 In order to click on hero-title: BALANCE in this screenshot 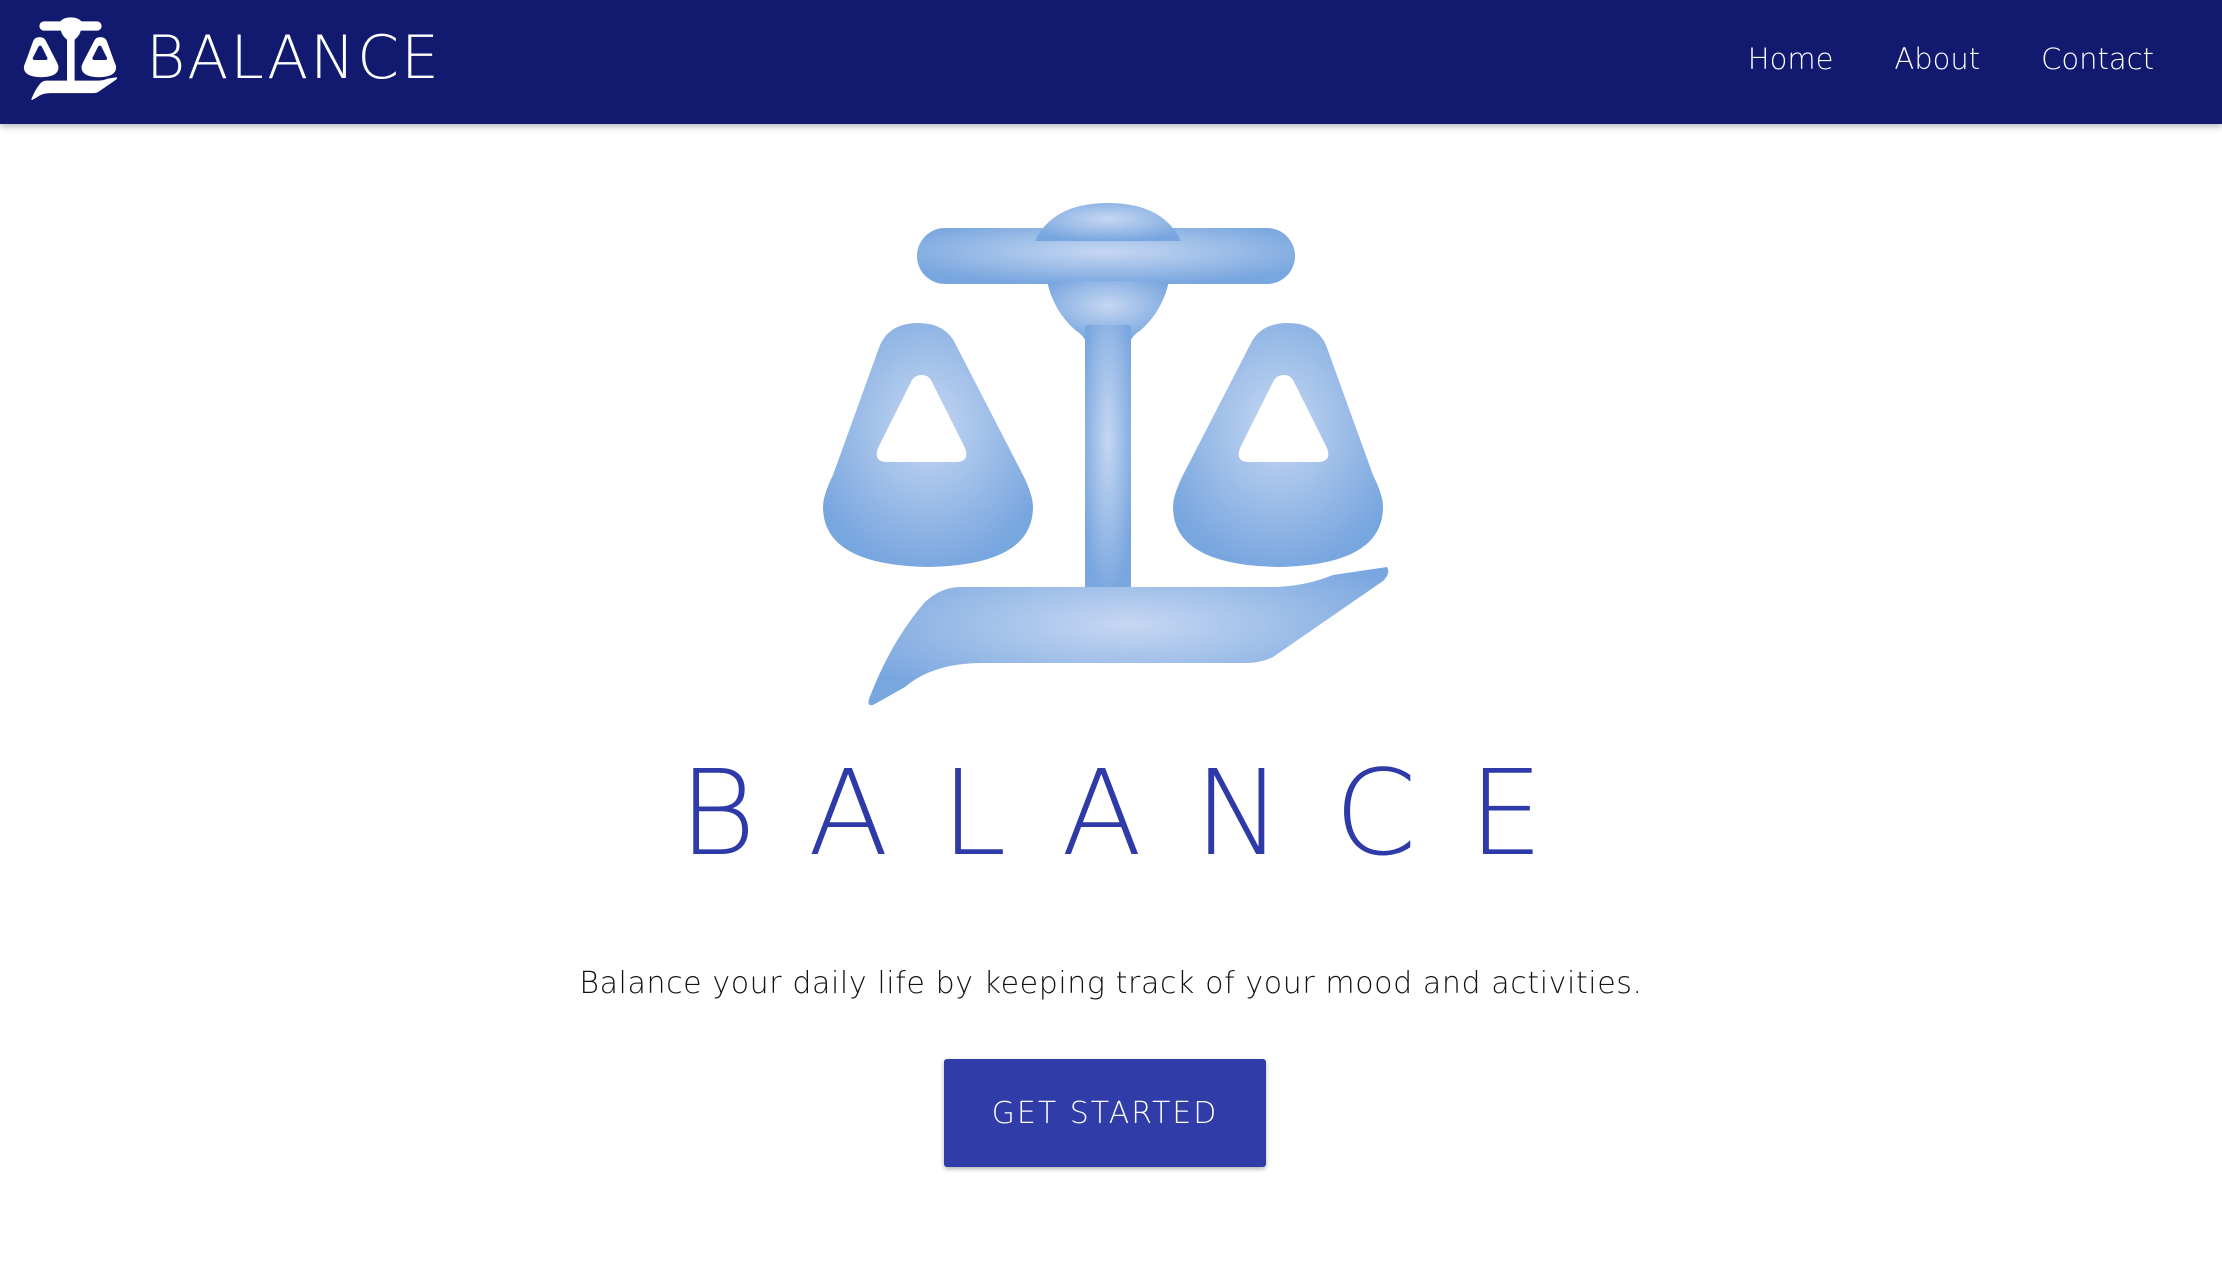, I will do `click(1137, 813)`.